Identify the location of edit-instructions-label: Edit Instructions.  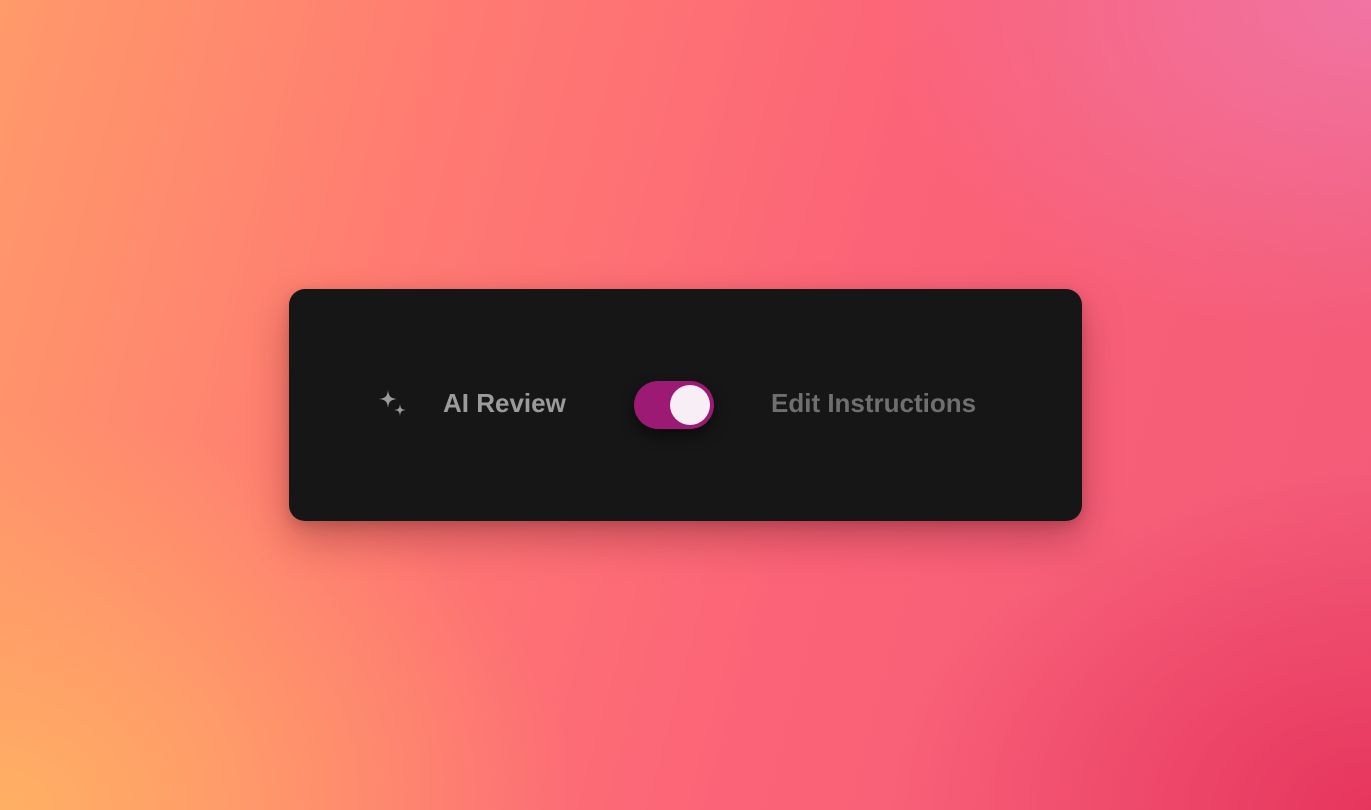
(873, 403).